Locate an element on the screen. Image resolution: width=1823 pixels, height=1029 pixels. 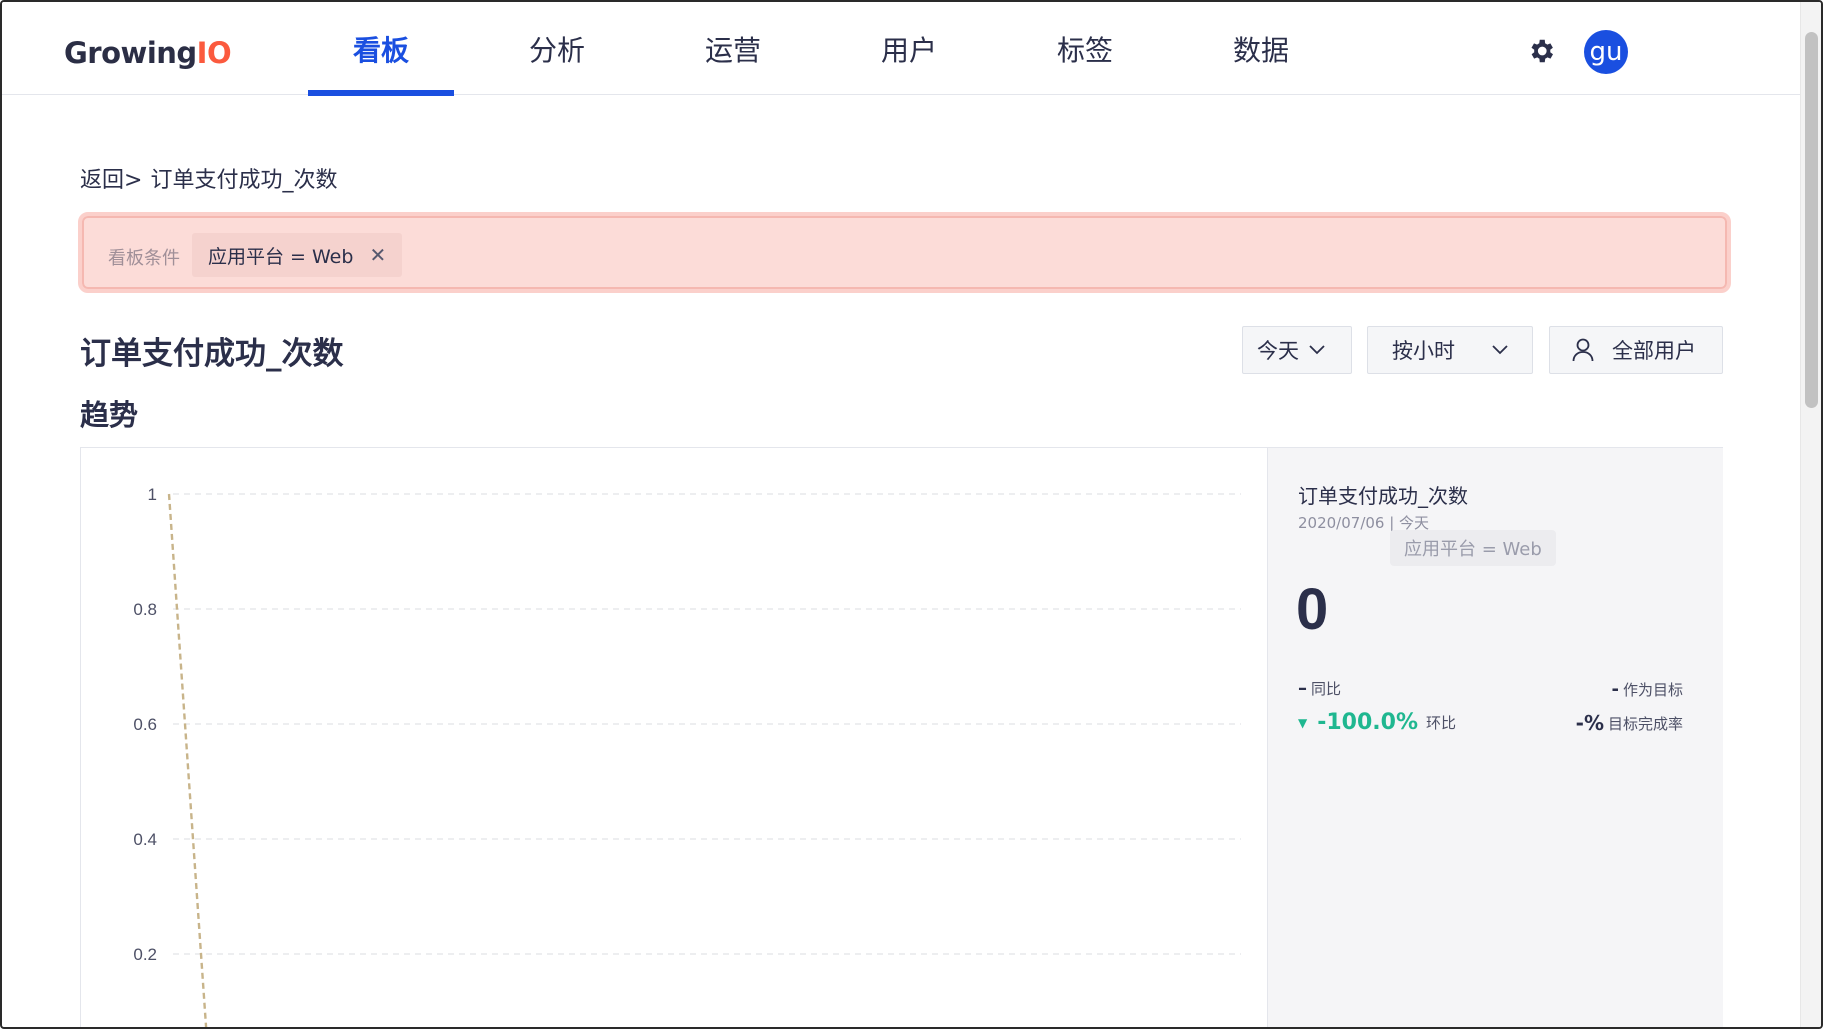
completion-rate-label: 目标完成率 is located at coordinates (1645, 723).